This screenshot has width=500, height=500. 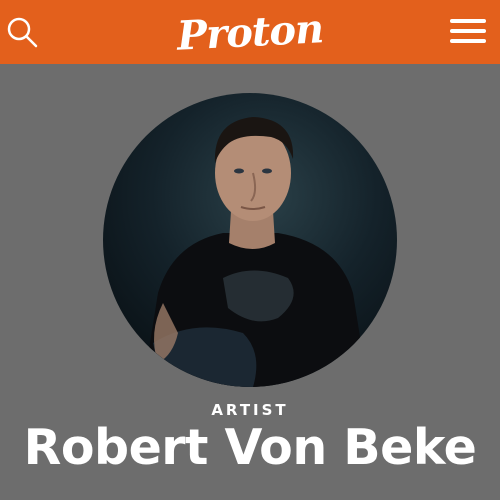 I want to click on hamburger-menu-icon, so click(x=468, y=31).